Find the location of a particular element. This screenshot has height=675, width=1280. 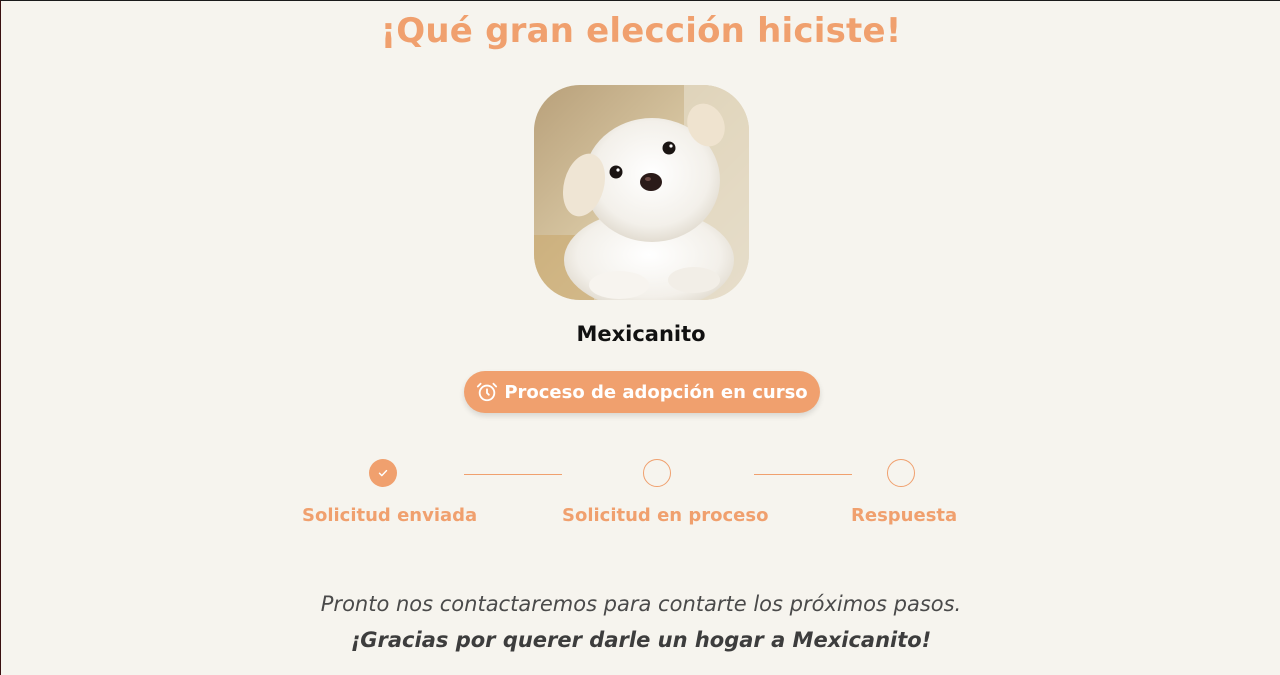

adoption-status-label: Proceso de adopción en curso is located at coordinates (656, 392).